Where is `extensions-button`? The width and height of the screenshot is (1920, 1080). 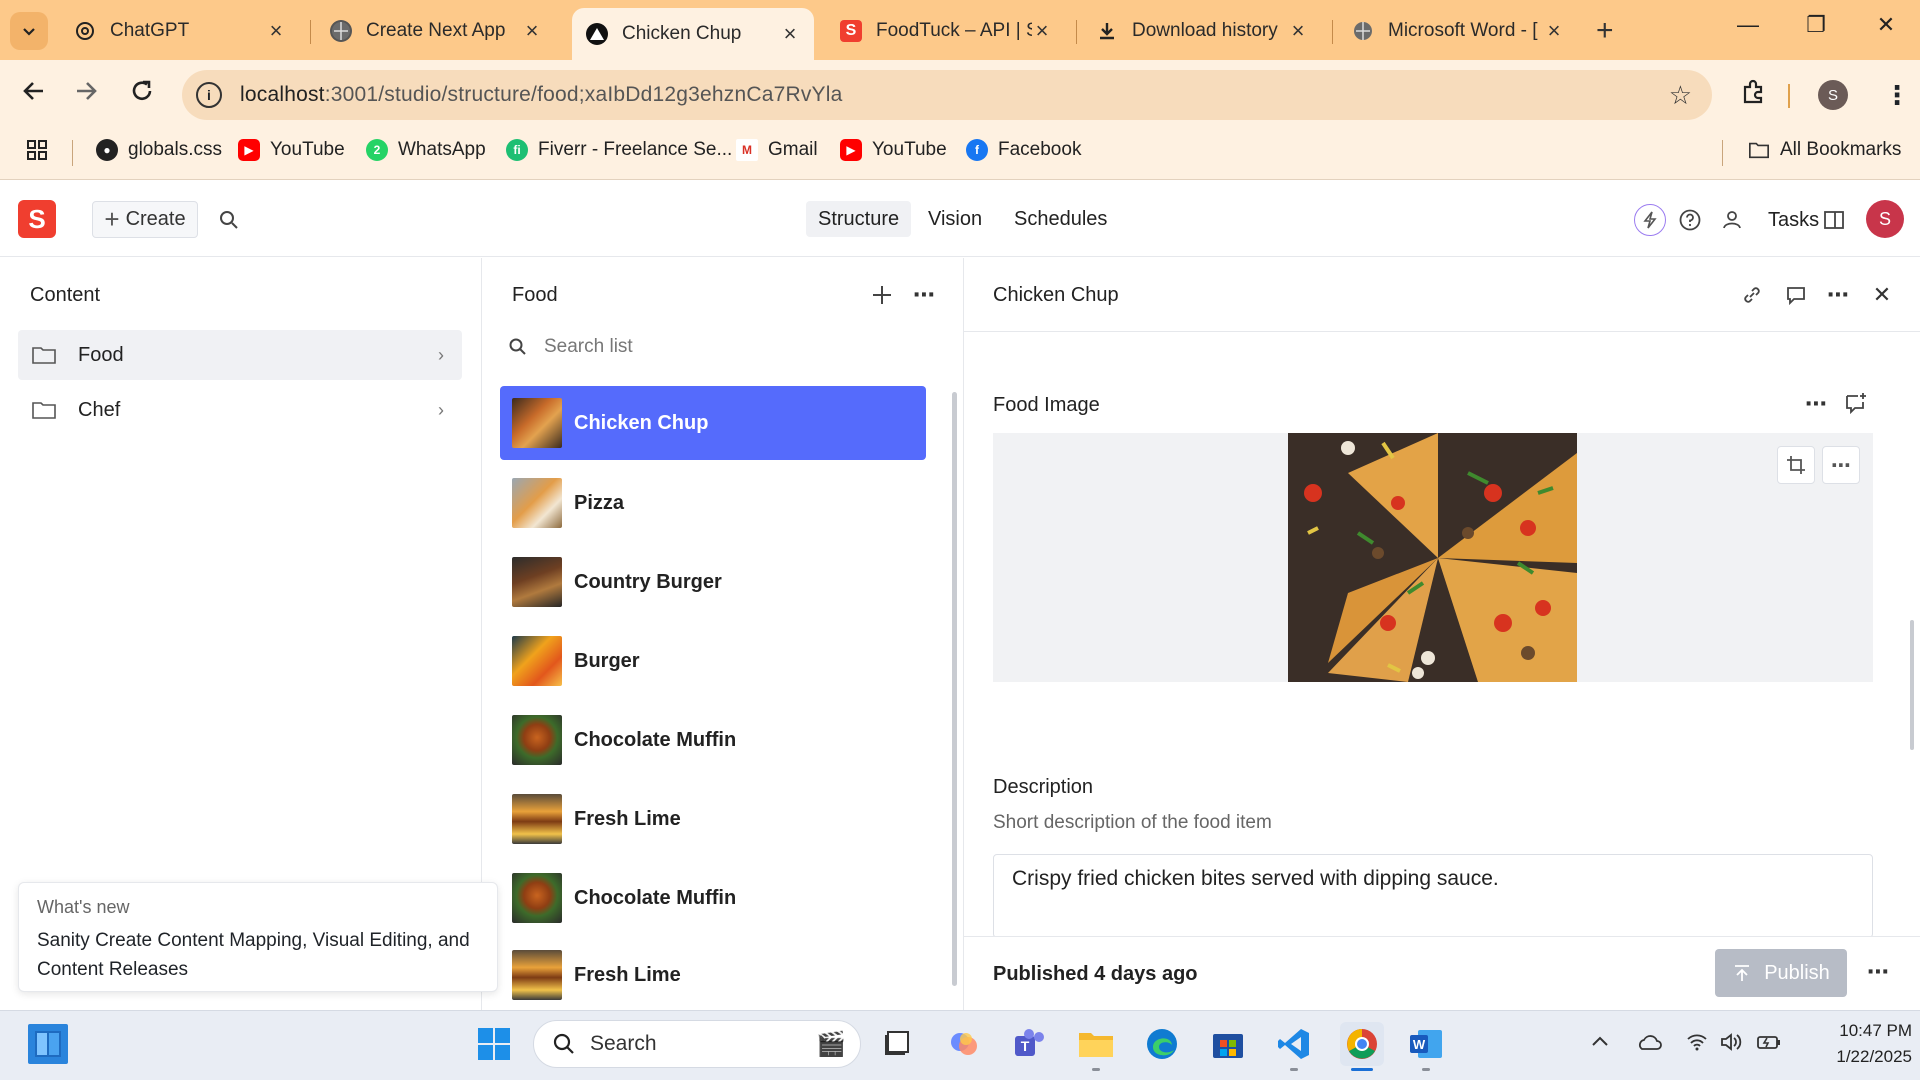
extensions-button is located at coordinates (1754, 94).